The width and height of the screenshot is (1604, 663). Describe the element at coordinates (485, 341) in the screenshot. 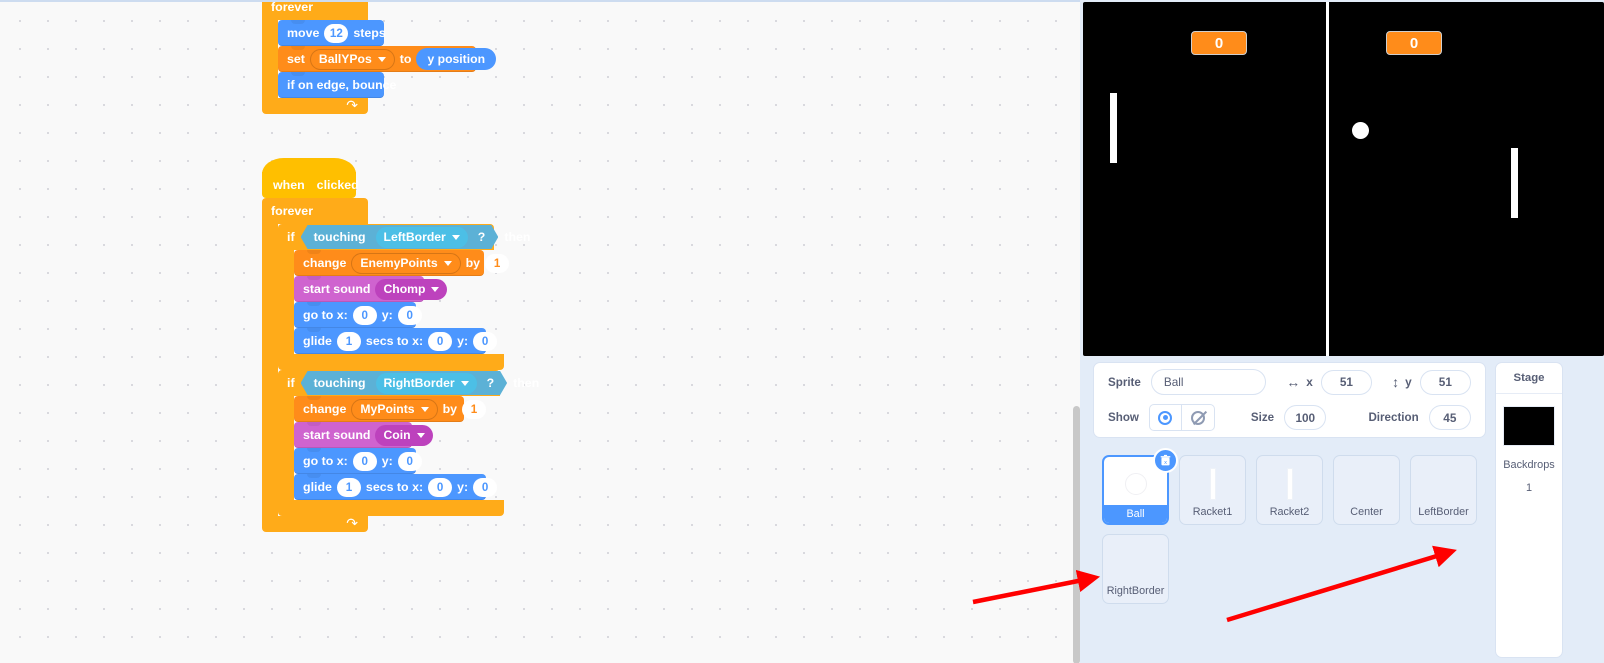

I see `glide-y-input-1: 0` at that location.